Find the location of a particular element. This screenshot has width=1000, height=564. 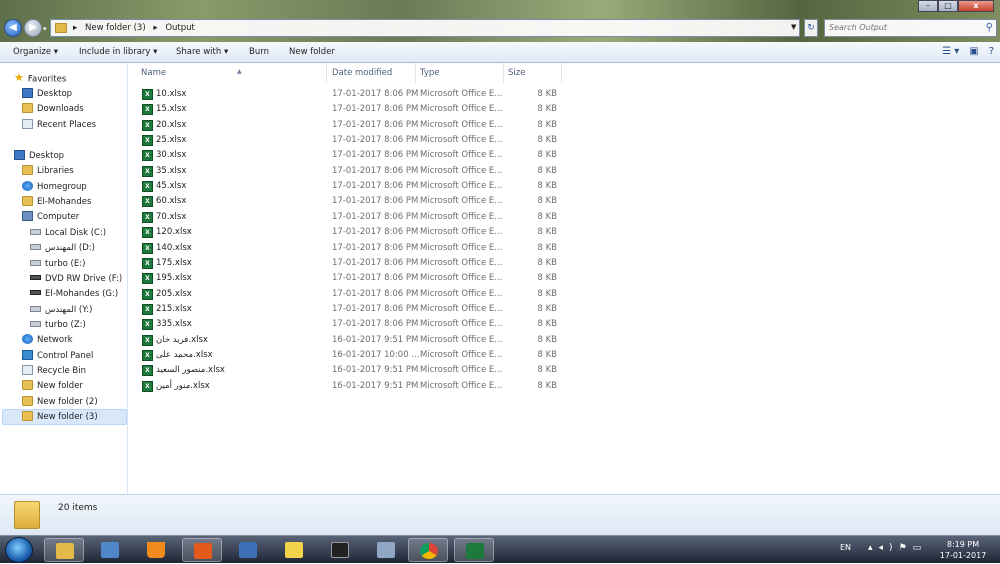

nav-computer: Computer is located at coordinates (50, 217).